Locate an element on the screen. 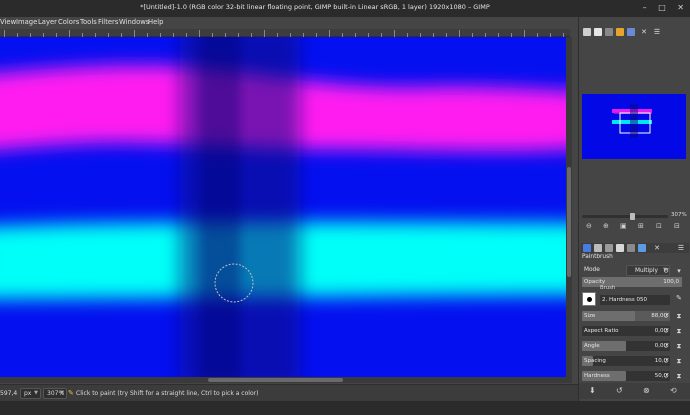 This screenshot has width=690, height=415. document-history-icon is located at coordinates (631, 248).